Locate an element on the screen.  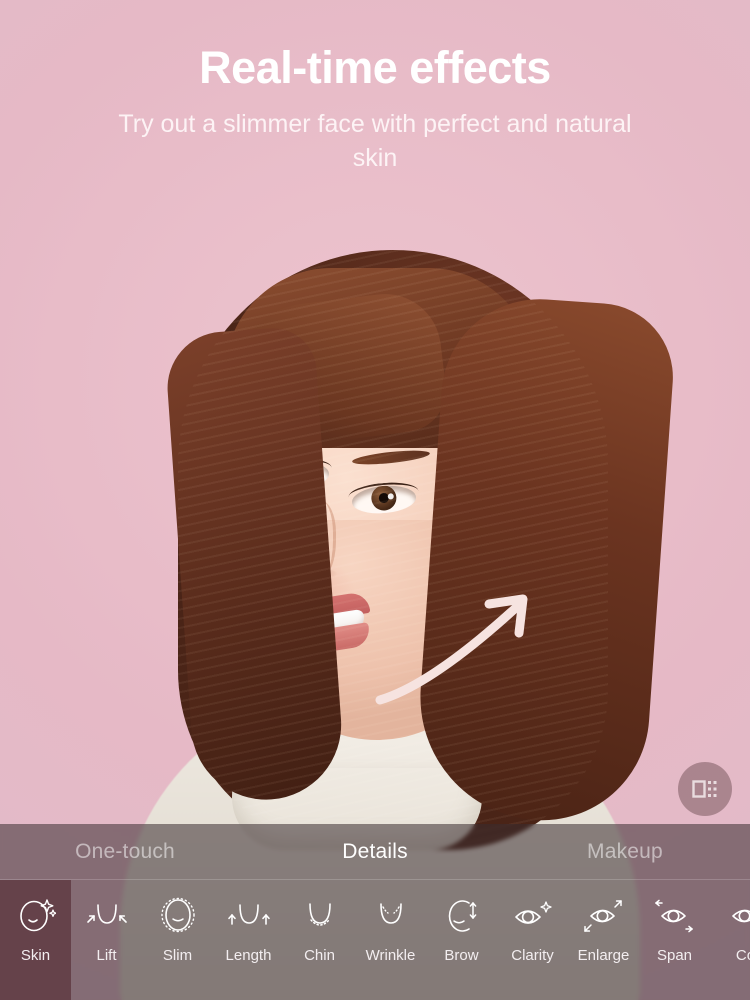
jaw-lift-arrows-icon is located at coordinates (107, 915).